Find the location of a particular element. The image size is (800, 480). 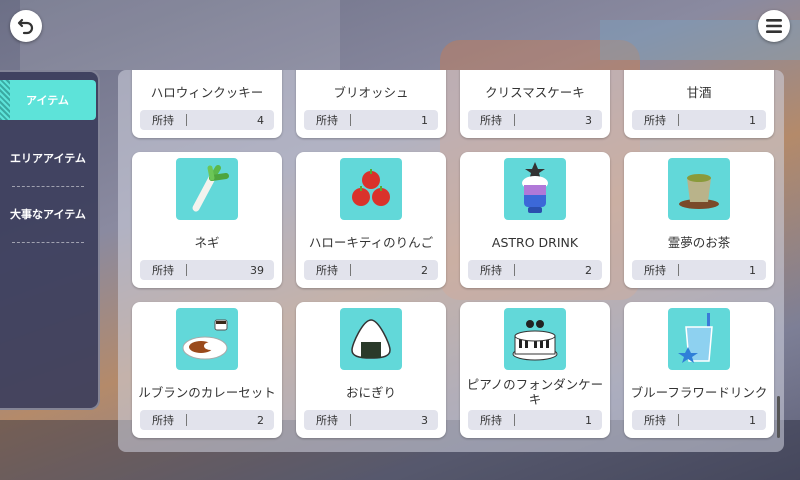

item-card: ハローキティのりんご 所持 2 is located at coordinates (371, 220).